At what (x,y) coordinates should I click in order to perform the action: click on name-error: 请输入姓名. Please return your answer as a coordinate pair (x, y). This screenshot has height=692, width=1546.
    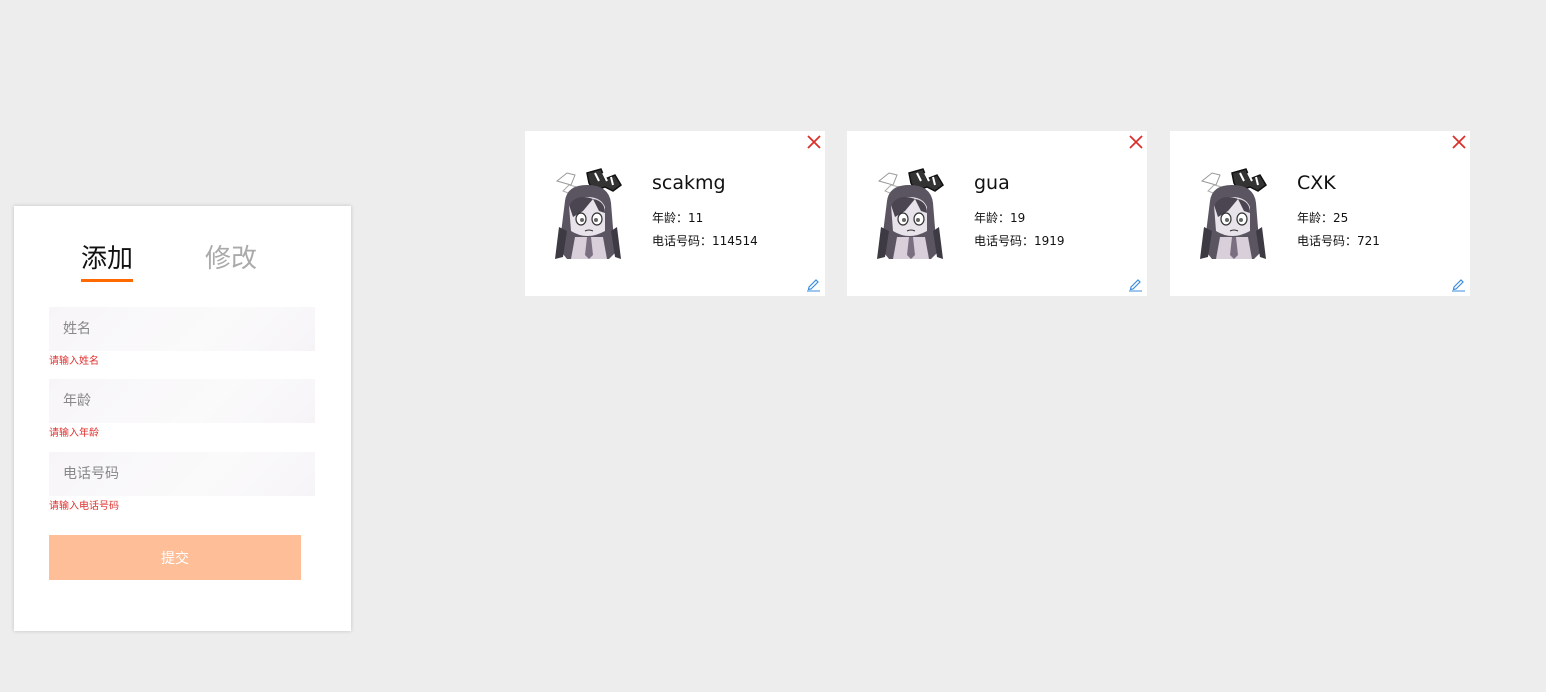
    Looking at the image, I should click on (74, 361).